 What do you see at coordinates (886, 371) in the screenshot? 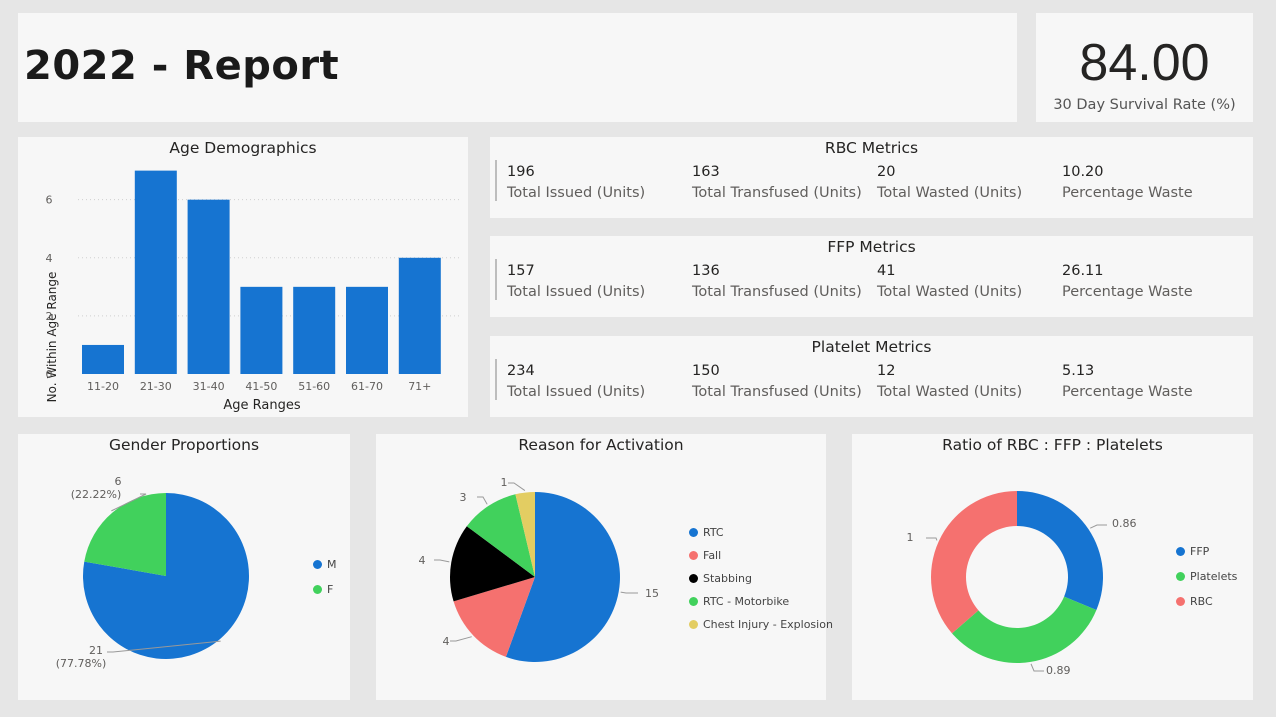
I see `metric-value: 12` at bounding box center [886, 371].